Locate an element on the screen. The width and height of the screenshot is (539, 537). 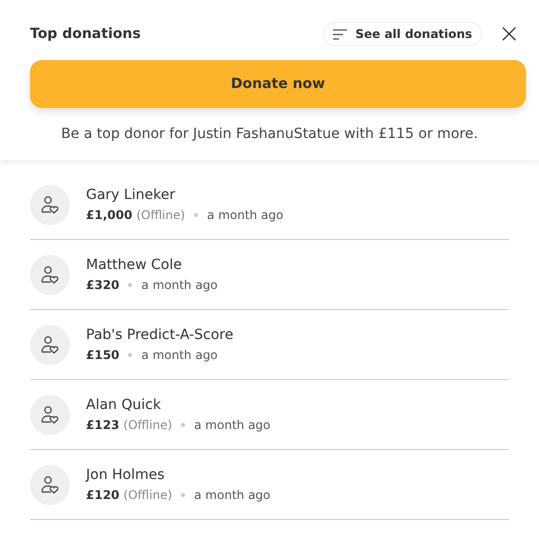
donor-name: Gary Lineker is located at coordinates (131, 195).